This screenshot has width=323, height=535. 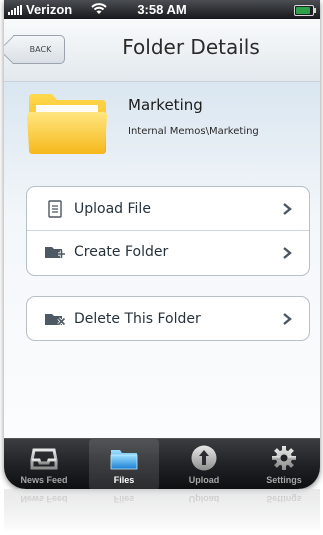 I want to click on folder-name: Marketing, so click(x=165, y=105).